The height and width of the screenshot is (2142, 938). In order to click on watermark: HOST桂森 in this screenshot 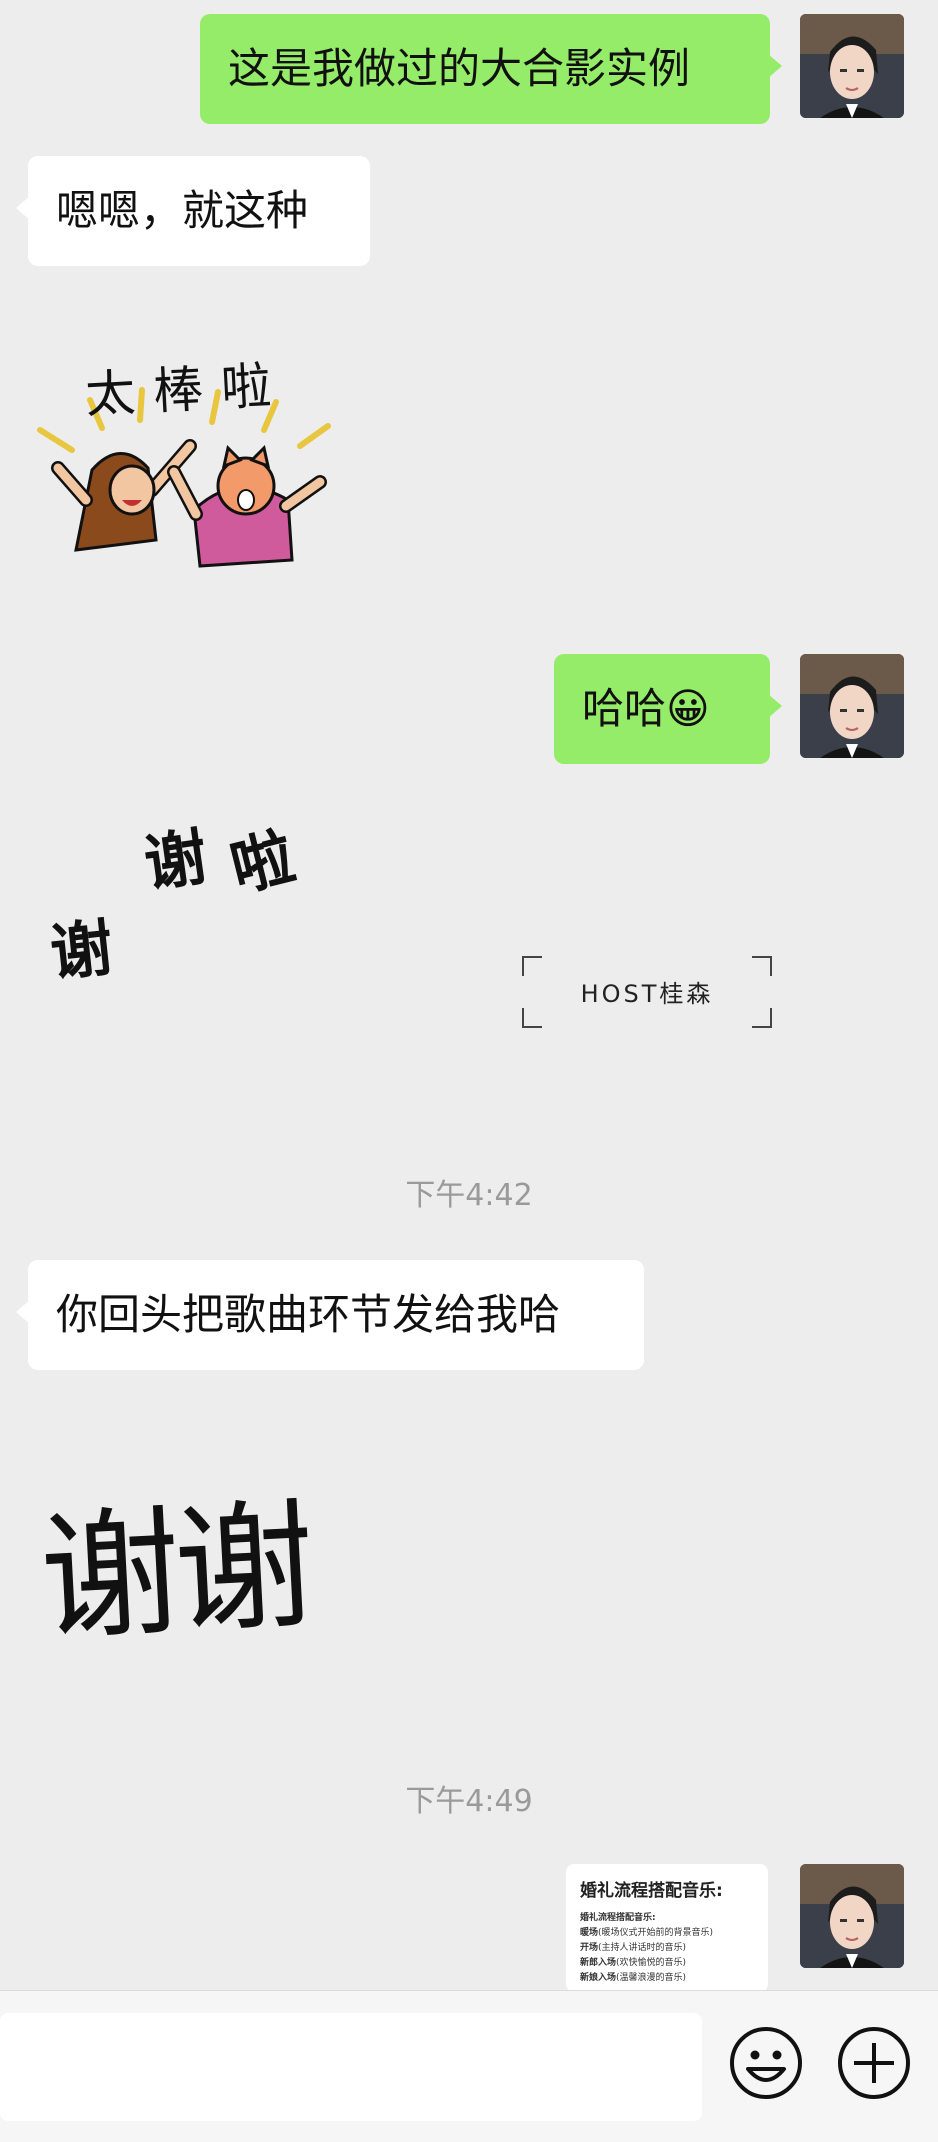, I will do `click(647, 992)`.